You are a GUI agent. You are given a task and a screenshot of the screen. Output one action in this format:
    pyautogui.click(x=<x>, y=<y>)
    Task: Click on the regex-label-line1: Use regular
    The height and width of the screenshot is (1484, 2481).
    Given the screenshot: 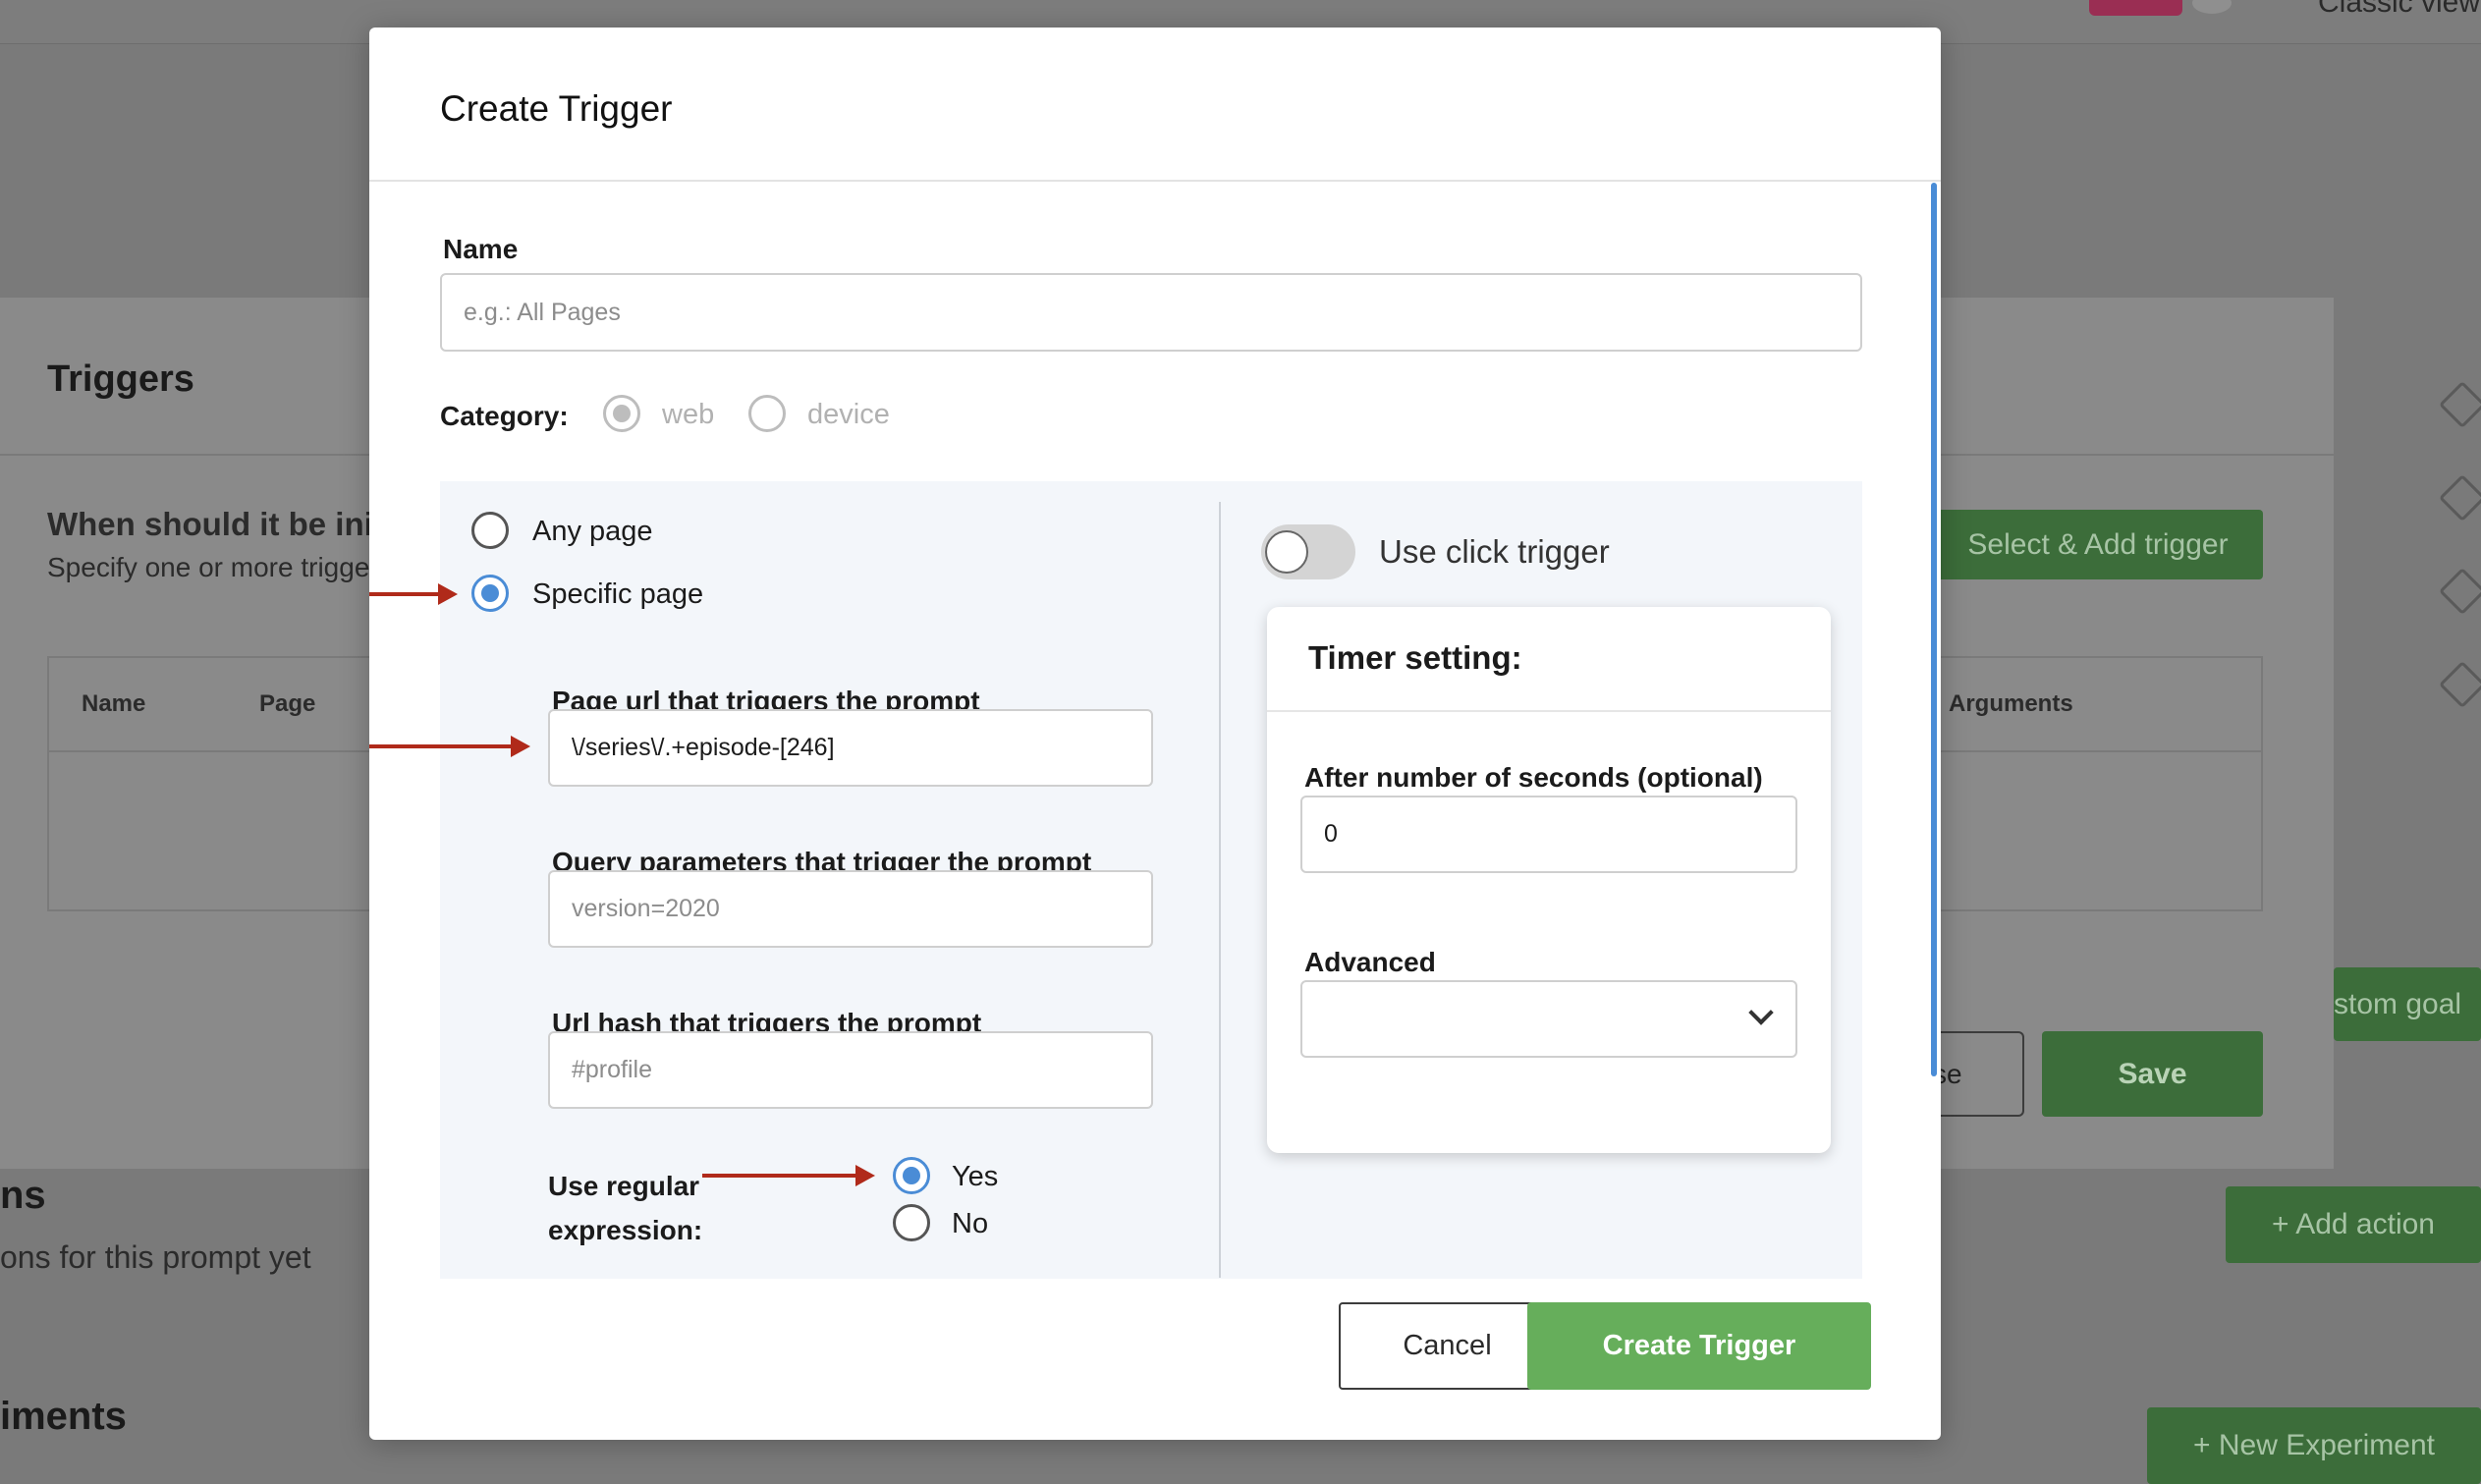 What is the action you would take?
    pyautogui.click(x=624, y=1186)
    